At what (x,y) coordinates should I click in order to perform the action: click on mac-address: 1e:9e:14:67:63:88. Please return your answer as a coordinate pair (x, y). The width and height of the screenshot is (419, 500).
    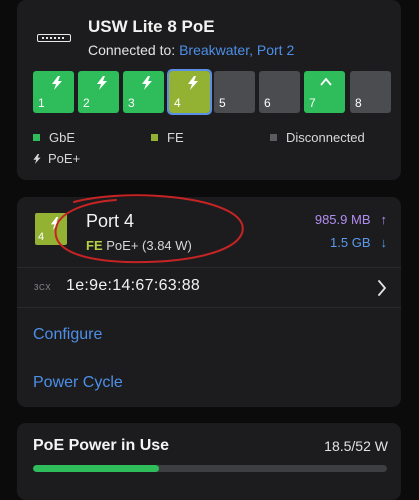
    Looking at the image, I should click on (133, 285).